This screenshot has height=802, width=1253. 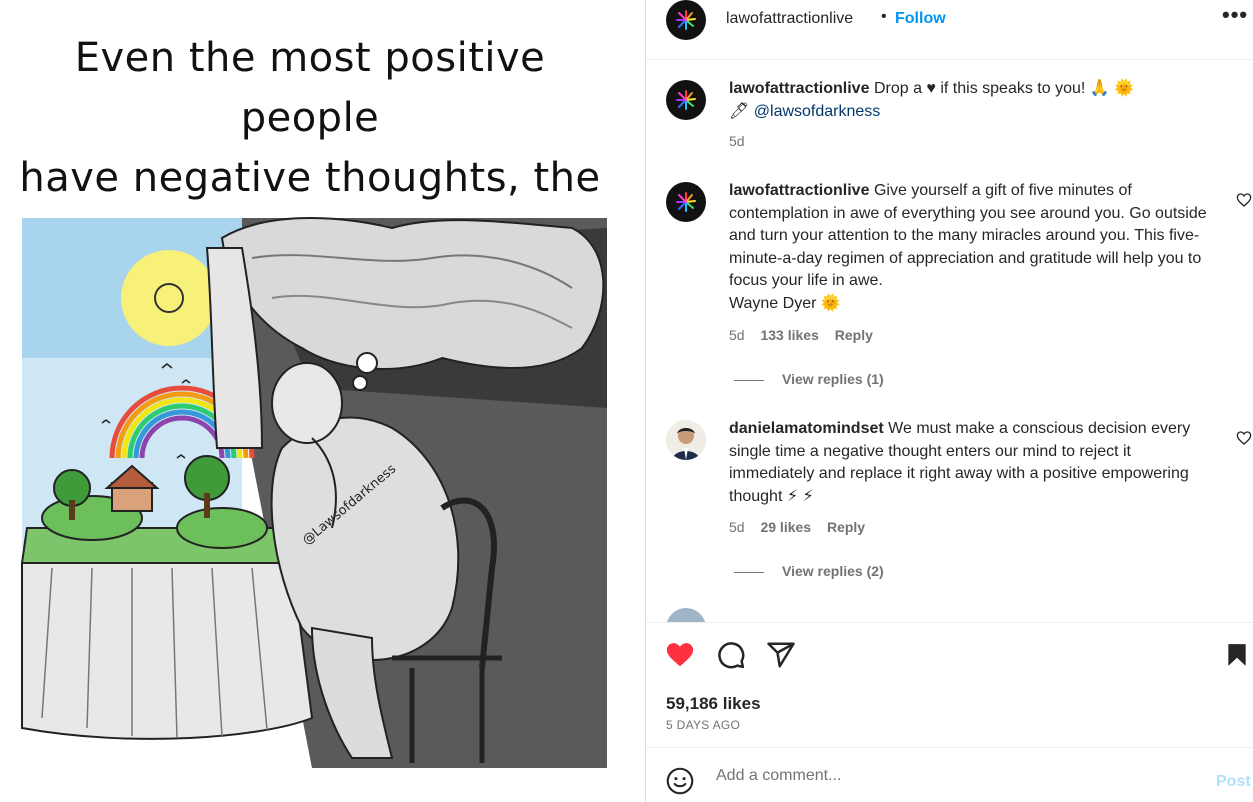 What do you see at coordinates (785, 303) in the screenshot?
I see `comment-signature: Wayne Dyer 🌞` at bounding box center [785, 303].